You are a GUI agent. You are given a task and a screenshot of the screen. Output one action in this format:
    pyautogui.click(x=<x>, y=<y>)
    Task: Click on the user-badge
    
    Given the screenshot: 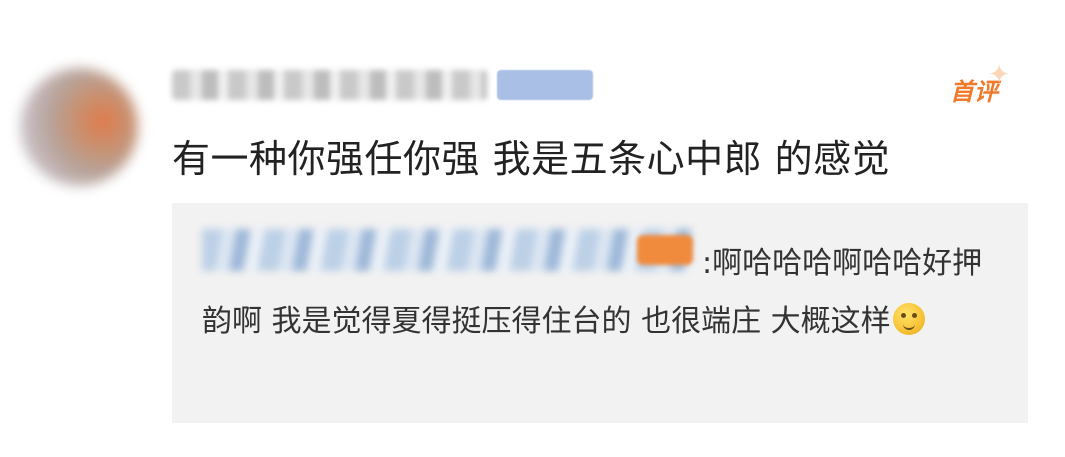 What is the action you would take?
    pyautogui.click(x=545, y=85)
    